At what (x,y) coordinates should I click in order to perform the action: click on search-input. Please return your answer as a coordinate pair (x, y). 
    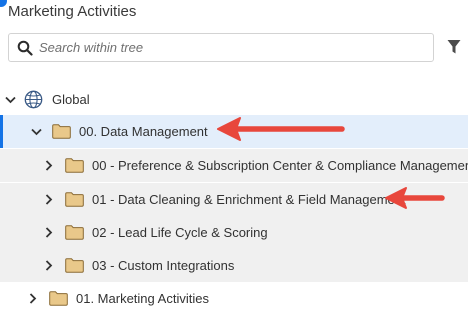
    Looking at the image, I should click on (229, 47).